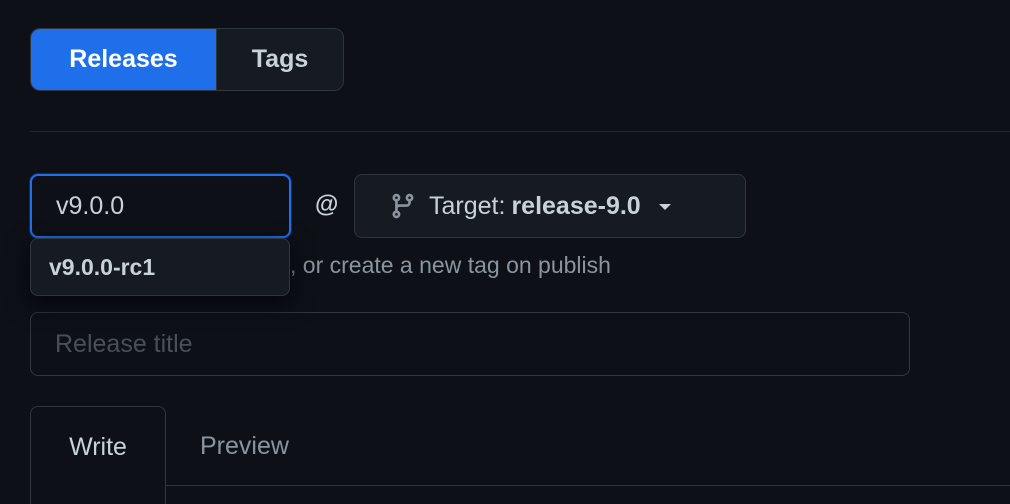 This screenshot has width=1010, height=504. Describe the element at coordinates (160, 267) in the screenshot. I see `tag-suggestion-dropdown: v9.0.0-rc1` at that location.